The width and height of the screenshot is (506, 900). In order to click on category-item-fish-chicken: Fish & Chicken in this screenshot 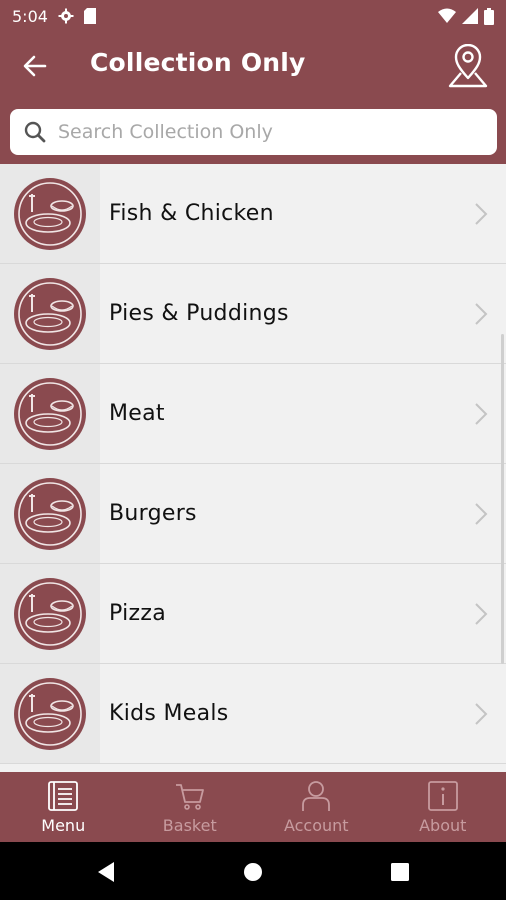, I will do `click(253, 214)`.